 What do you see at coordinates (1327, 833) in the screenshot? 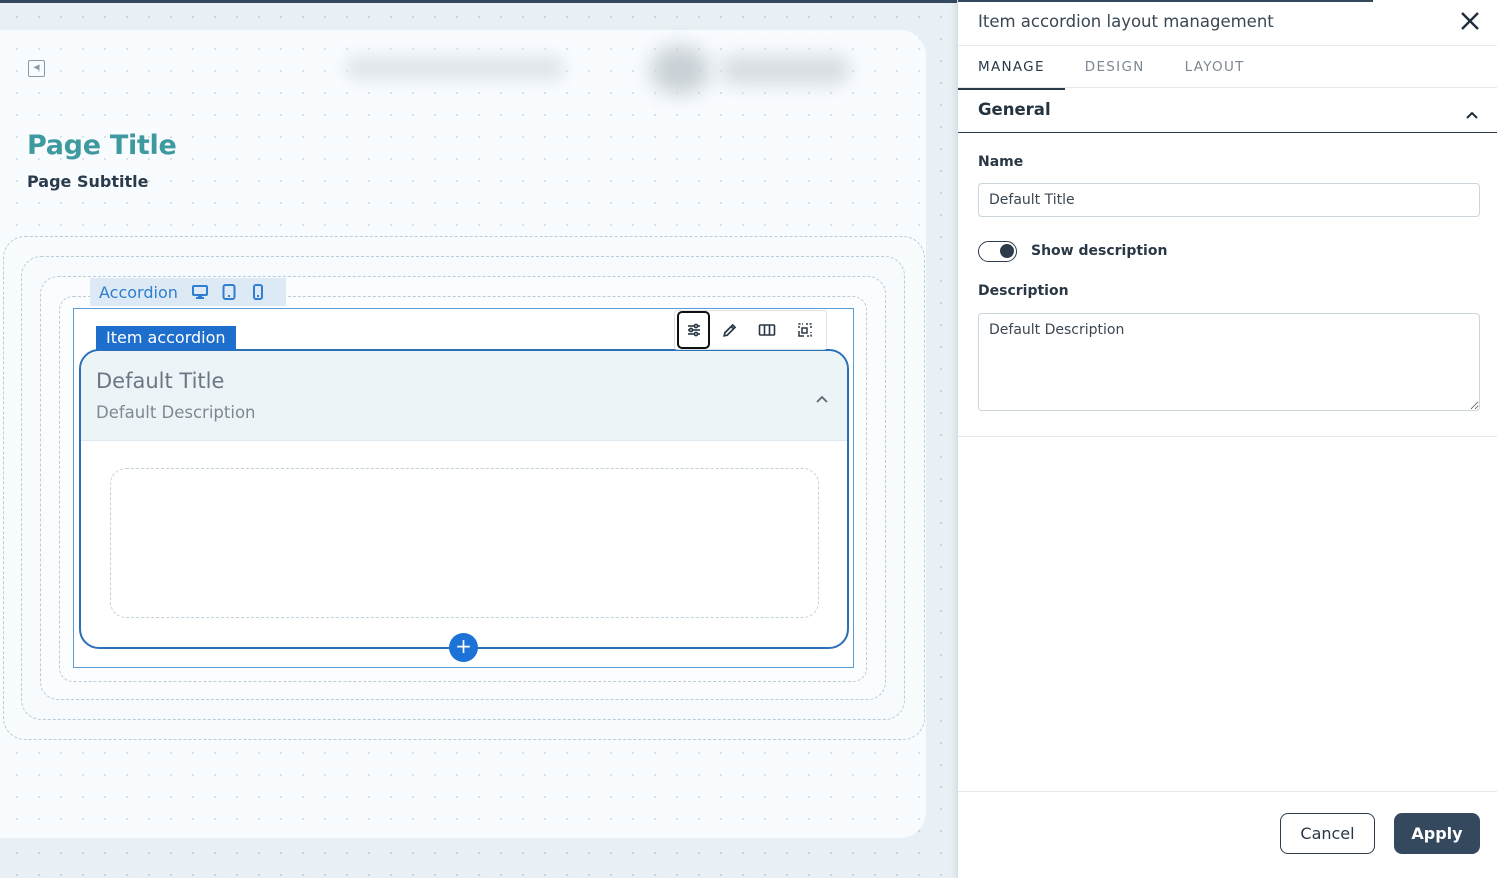
I see `cancel-button: Cancel` at bounding box center [1327, 833].